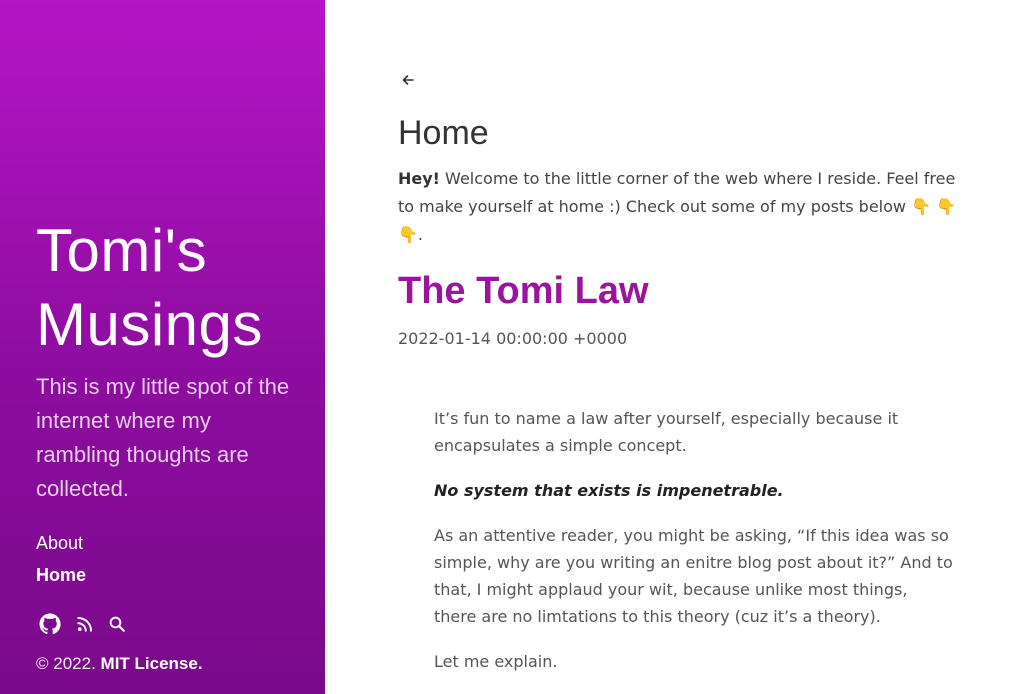 Image resolution: width=1035 pixels, height=694 pixels. Describe the element at coordinates (50, 624) in the screenshot. I see `github-icon` at that location.